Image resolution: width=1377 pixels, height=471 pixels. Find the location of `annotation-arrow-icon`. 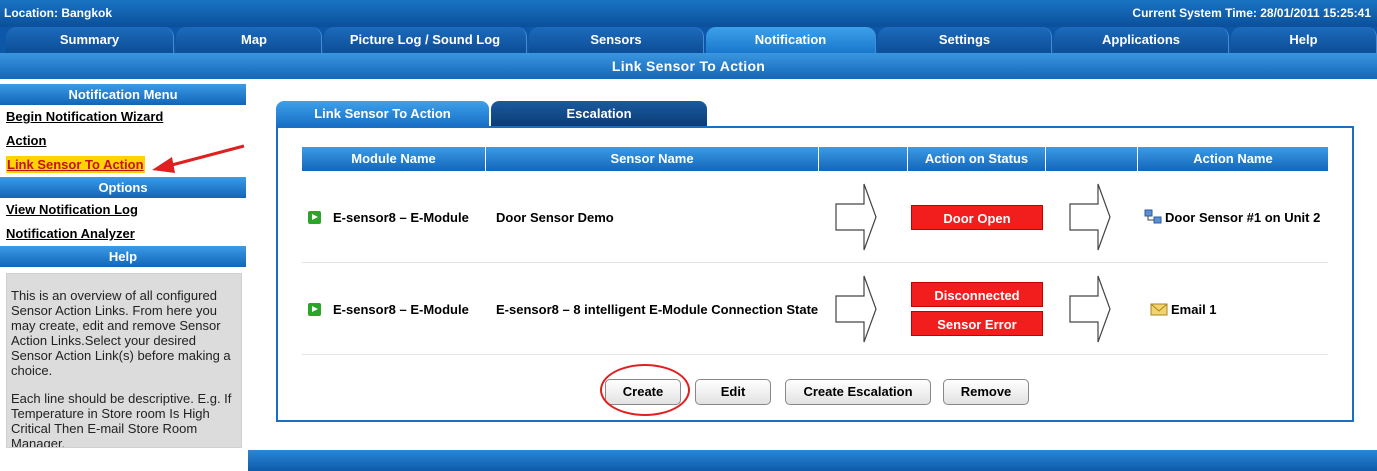

annotation-arrow-icon is located at coordinates (198, 158).